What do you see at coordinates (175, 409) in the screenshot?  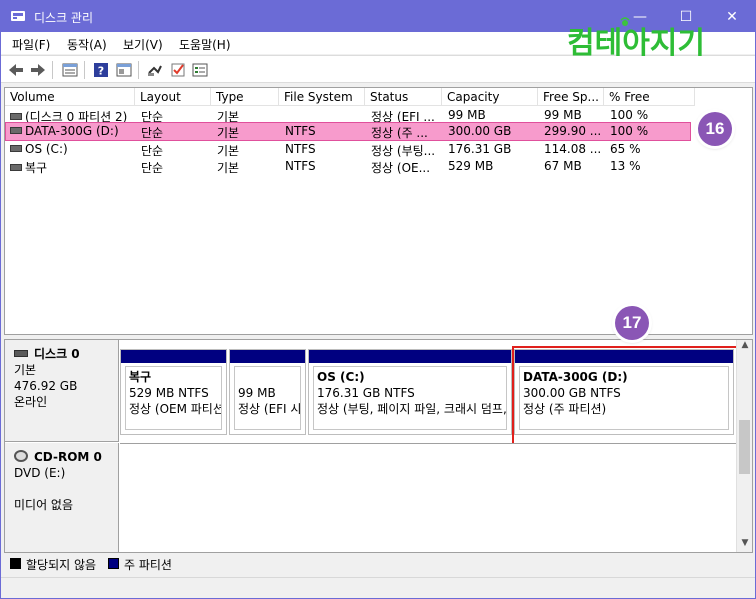 I see `partition-status: 정상 (OEM 파티션)` at bounding box center [175, 409].